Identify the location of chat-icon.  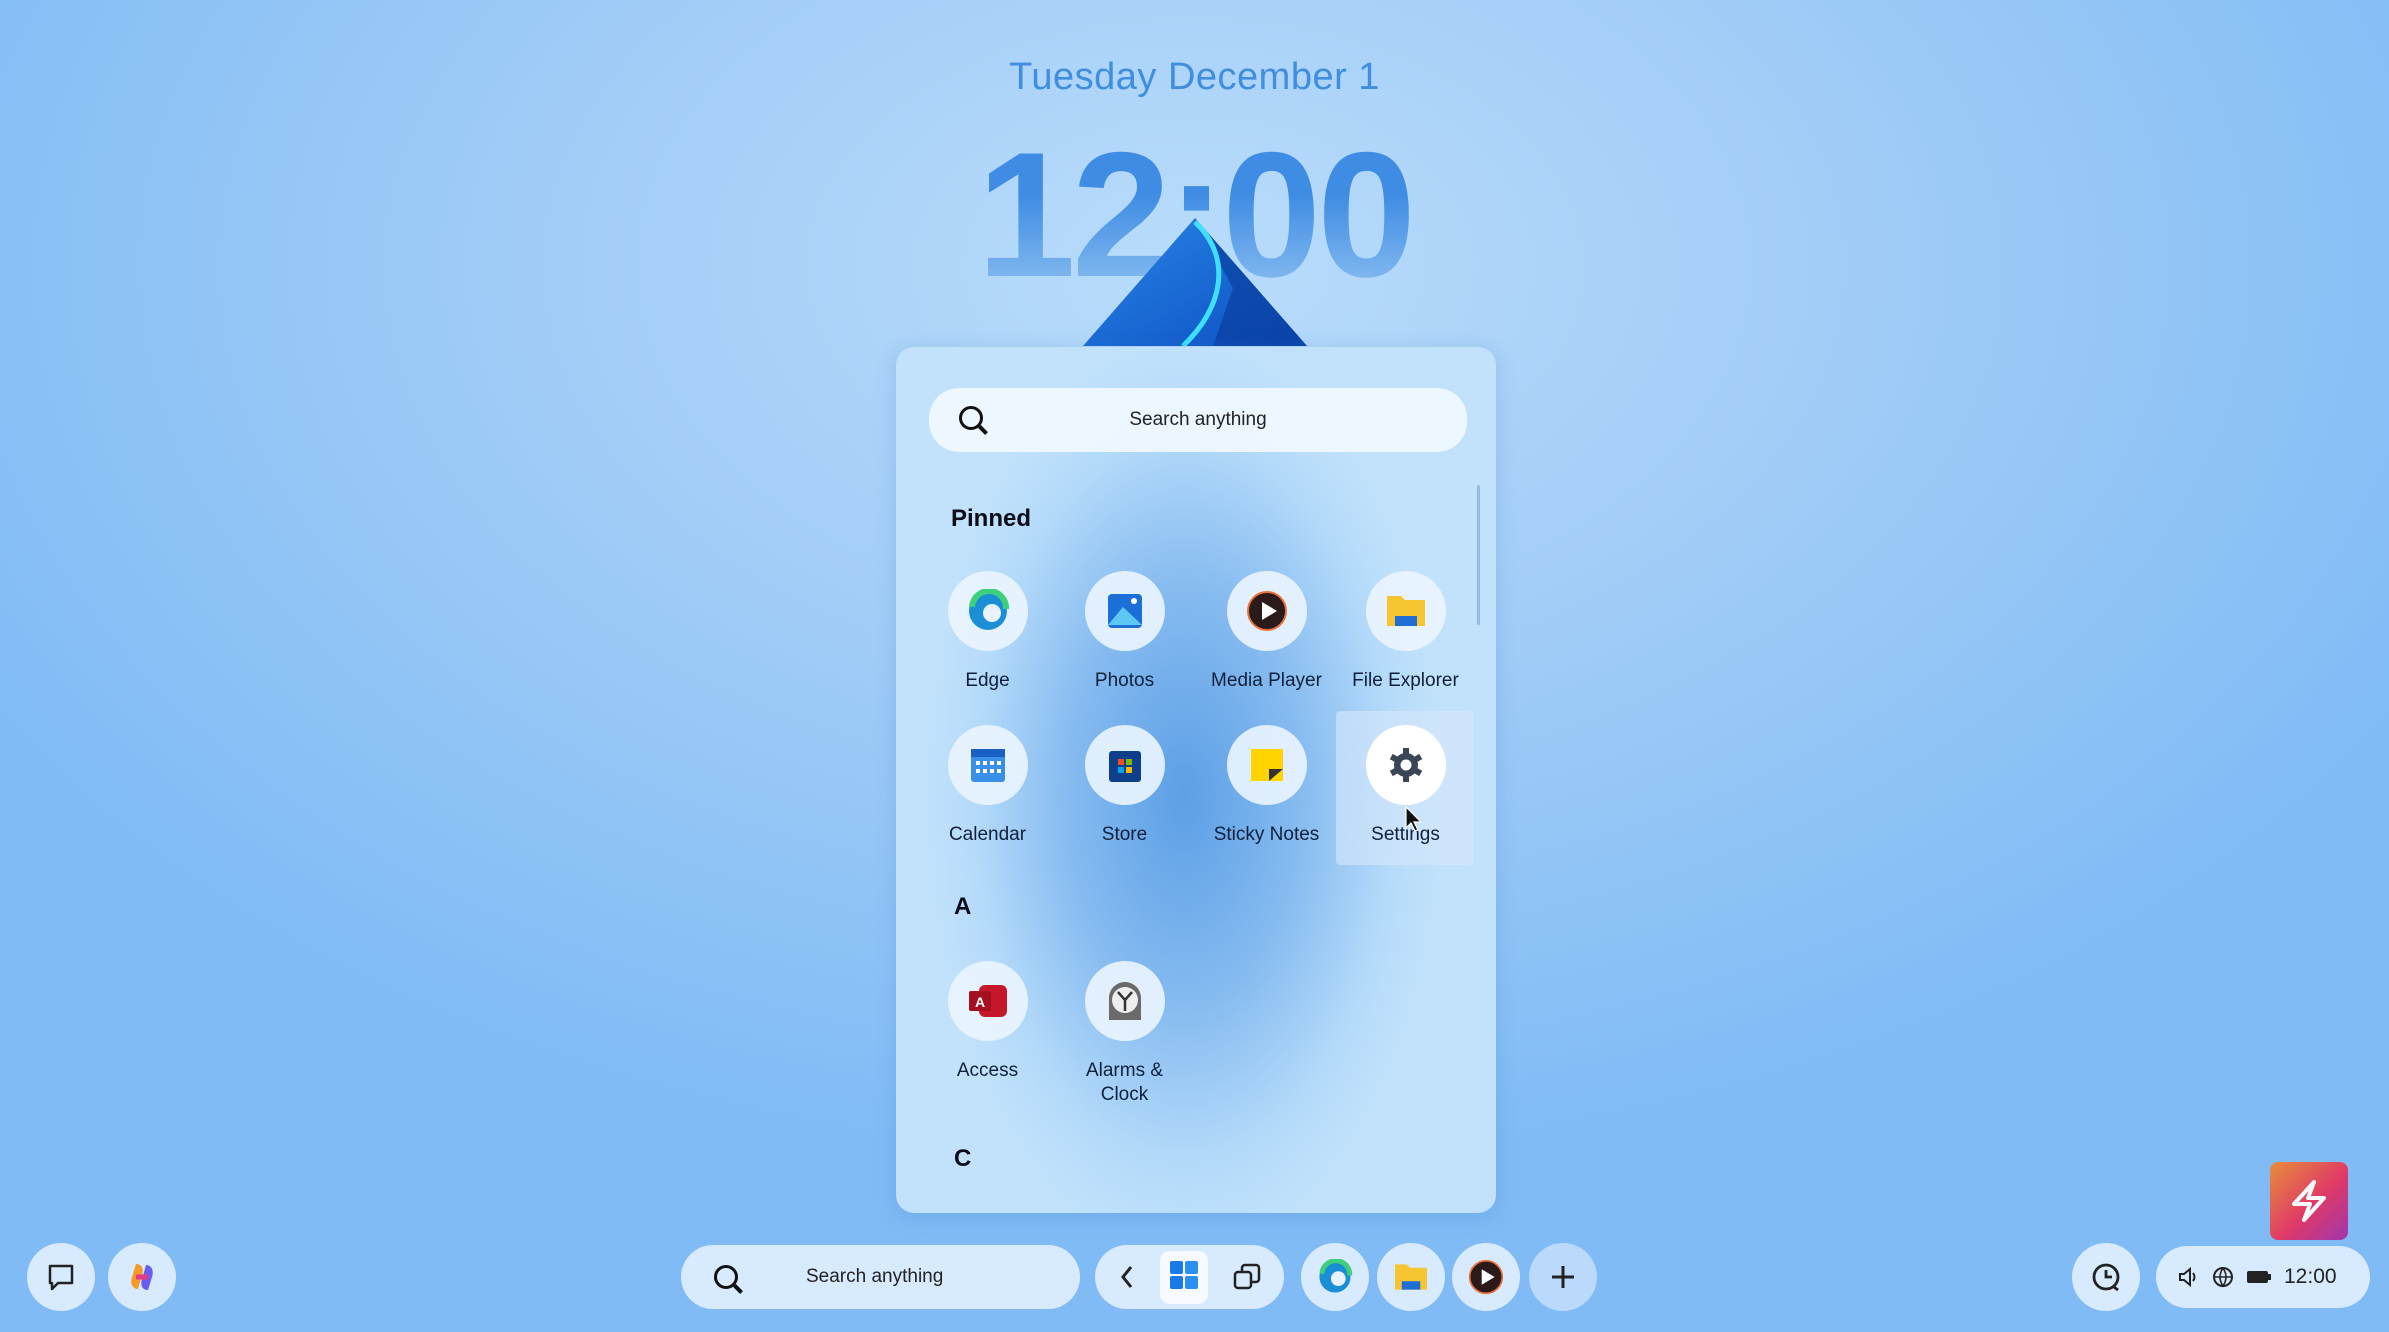
(61, 1277).